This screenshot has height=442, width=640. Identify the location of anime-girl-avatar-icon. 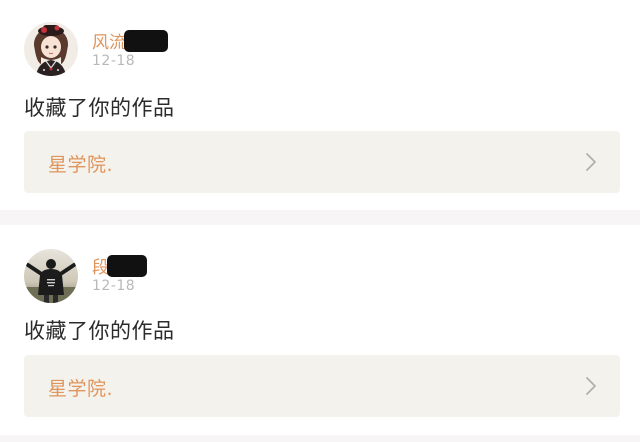
(51, 49).